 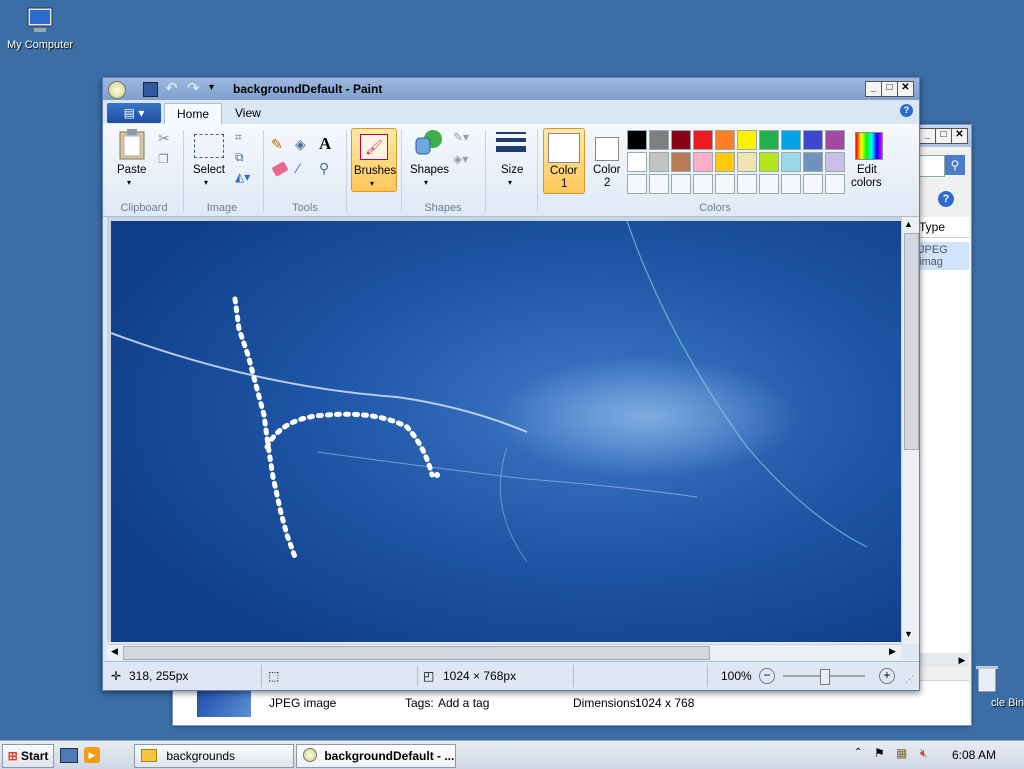 I want to click on magnifier-icon: ⚲, so click(x=328, y=169).